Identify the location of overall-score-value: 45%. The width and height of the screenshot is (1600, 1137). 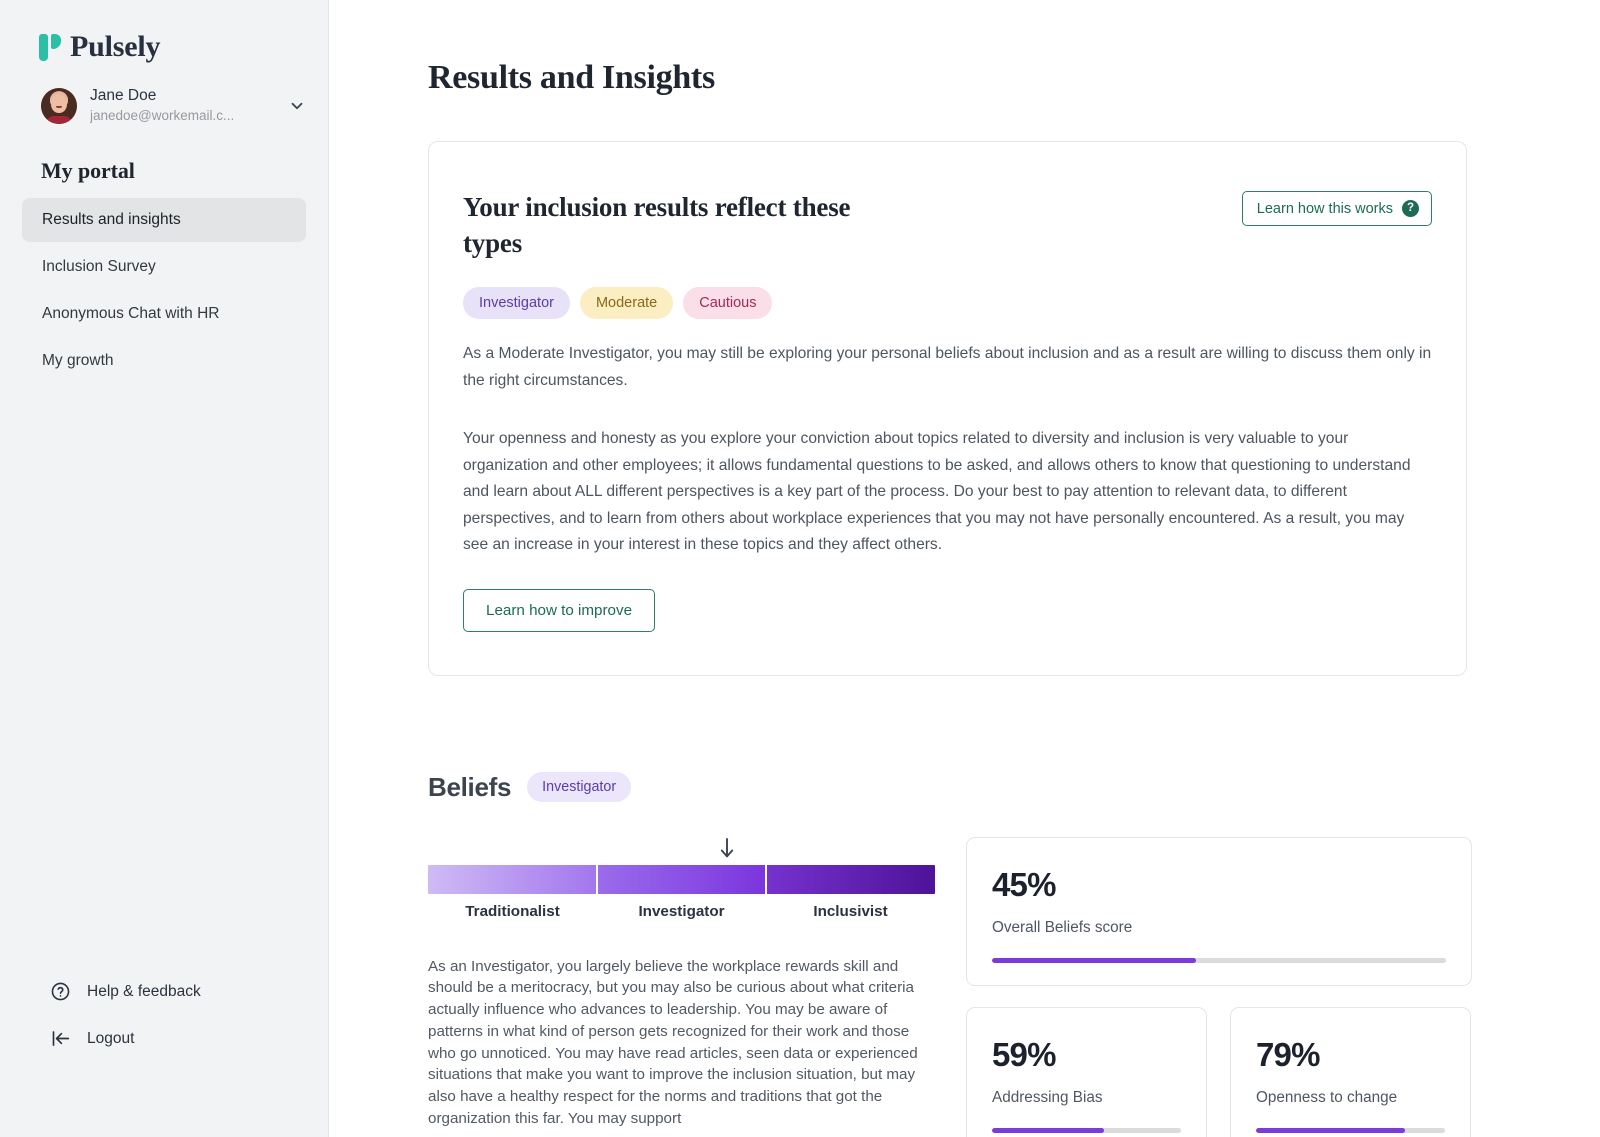
(1024, 884).